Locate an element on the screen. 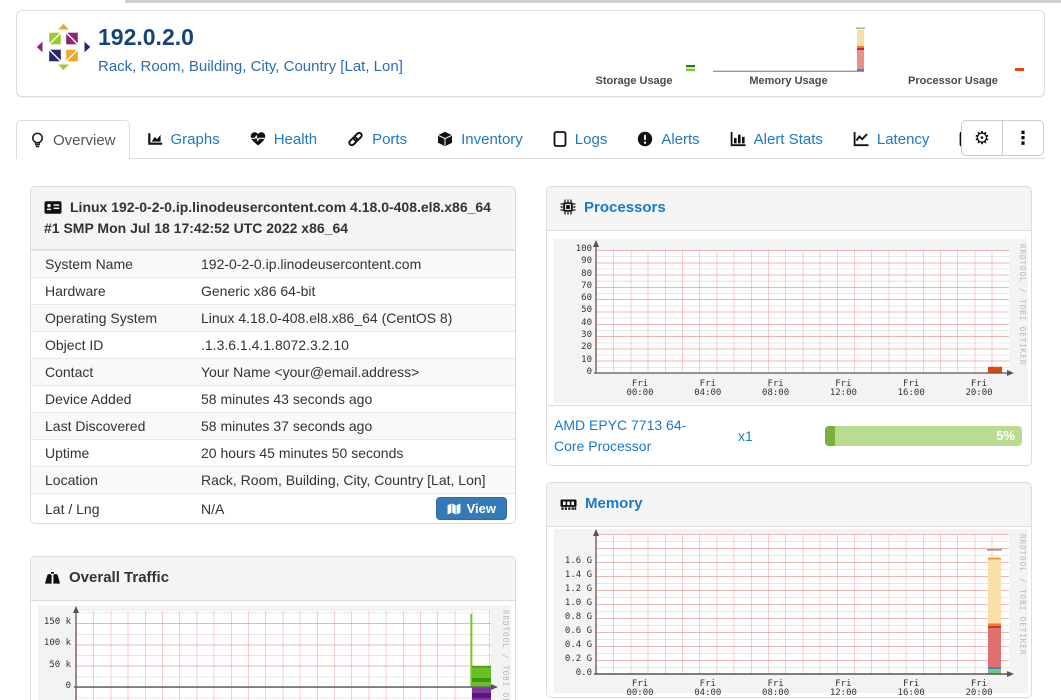 The width and height of the screenshot is (1061, 700). memory-usage-label: Memory Usage is located at coordinates (788, 81).